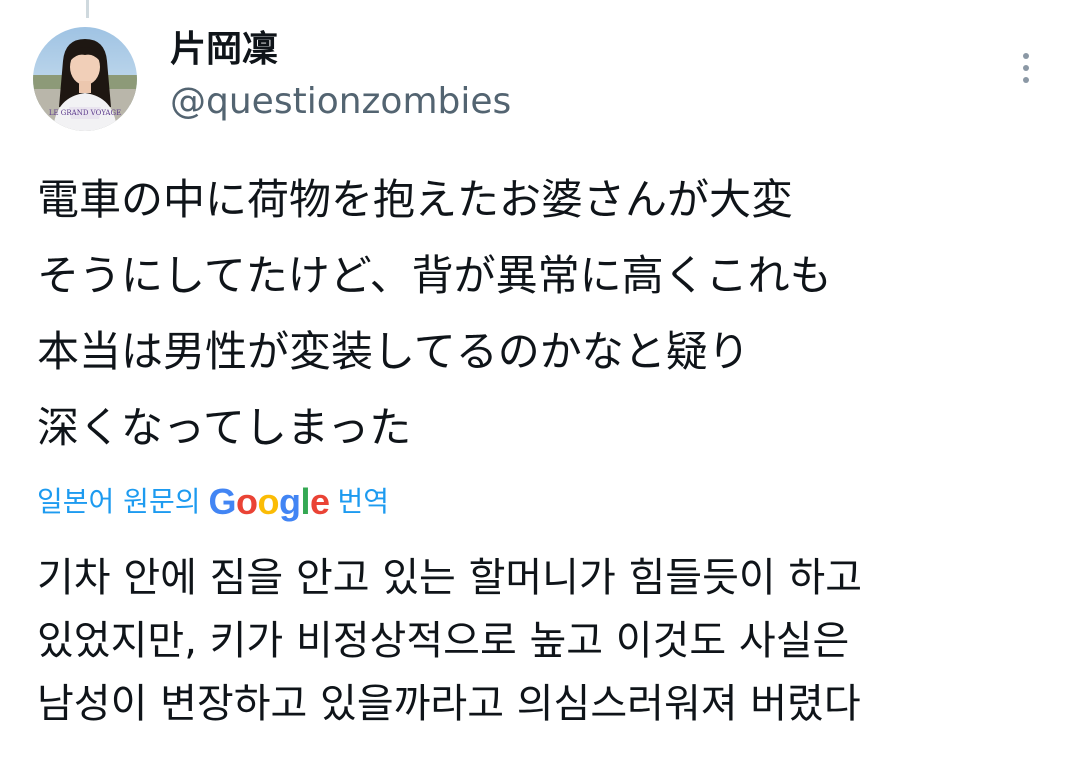 The width and height of the screenshot is (1080, 782). I want to click on thread-connector-line, so click(87, 9).